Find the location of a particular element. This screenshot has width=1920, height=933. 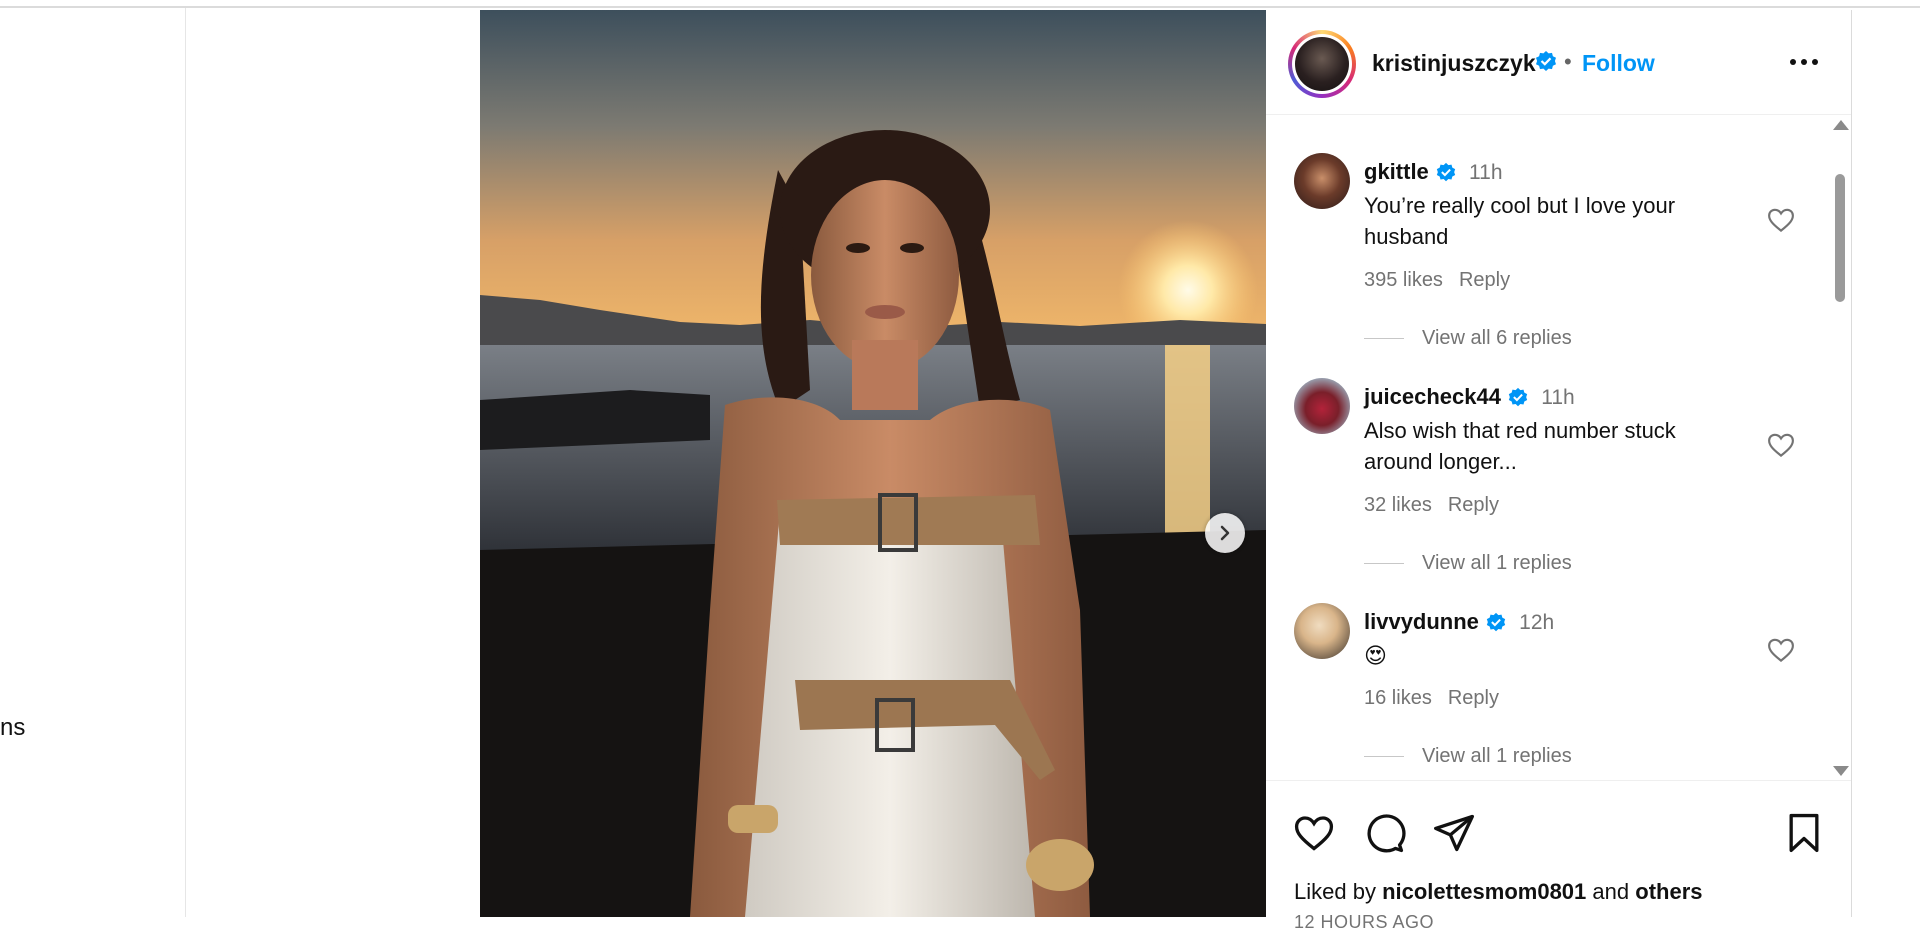

comment-timestamp: 12h is located at coordinates (1536, 622).